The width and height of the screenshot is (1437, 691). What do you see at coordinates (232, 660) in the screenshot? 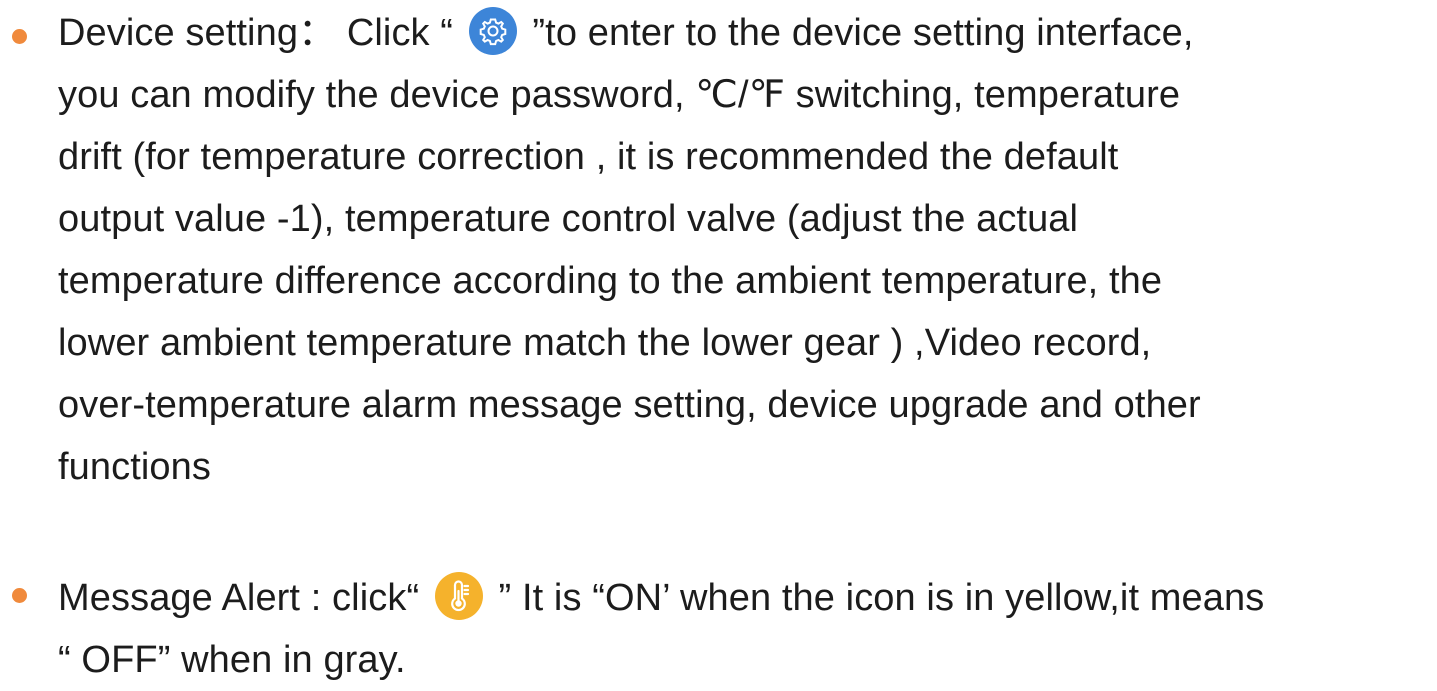
I see `text-line: “ OFF” when in gray.` at bounding box center [232, 660].